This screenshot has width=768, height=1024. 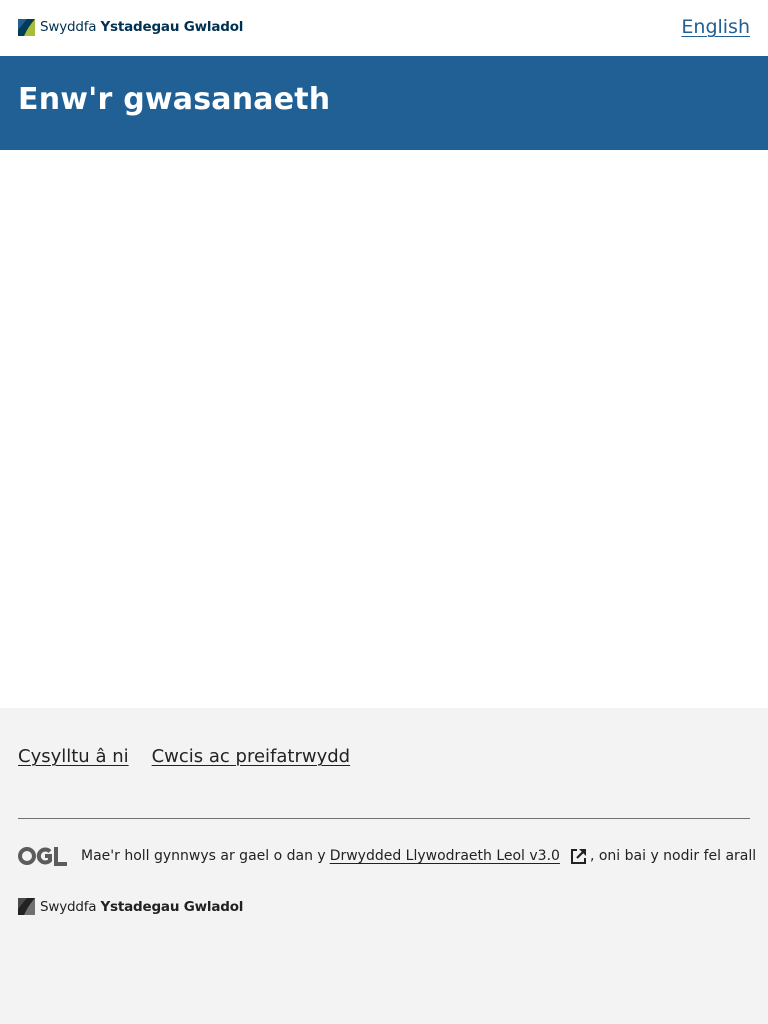 I want to click on licence-link: Drwydded Llywodraeth Leol v3.0, so click(x=445, y=856).